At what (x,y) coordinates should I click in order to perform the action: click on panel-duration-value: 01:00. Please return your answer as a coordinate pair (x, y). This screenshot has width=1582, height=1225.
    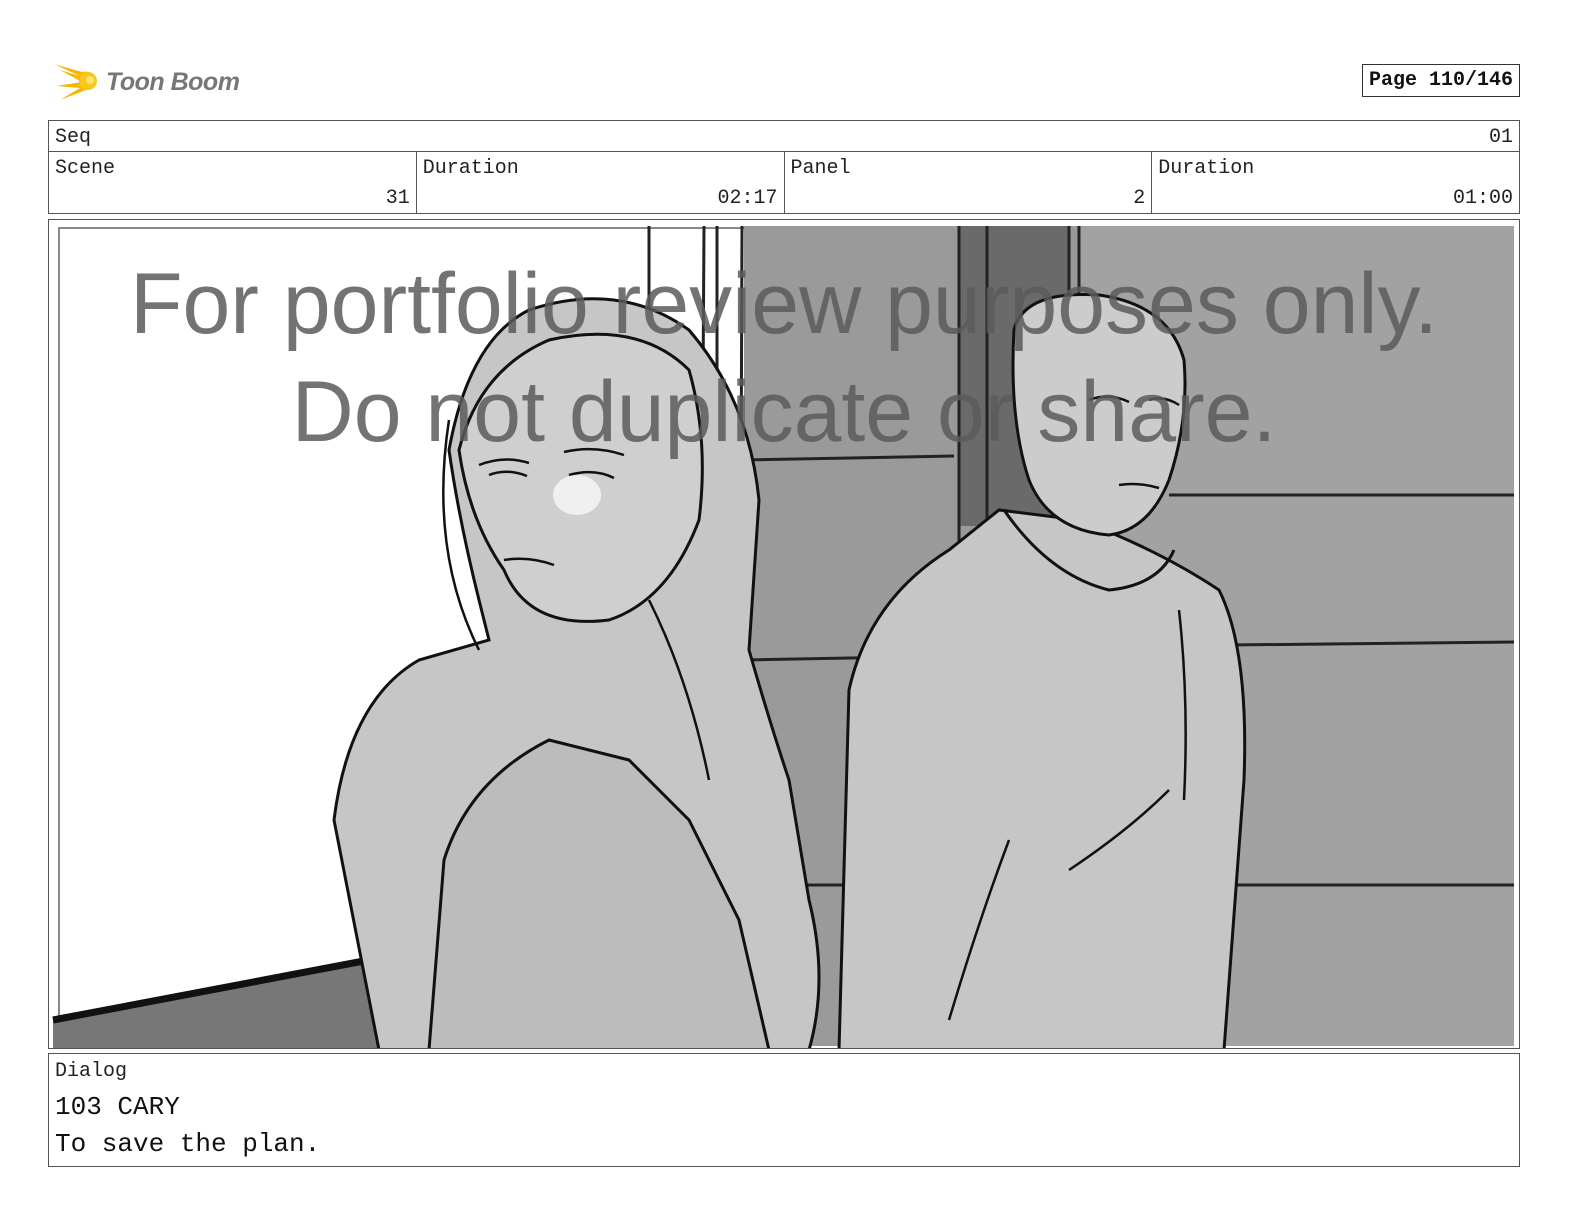
    Looking at the image, I should click on (1482, 198).